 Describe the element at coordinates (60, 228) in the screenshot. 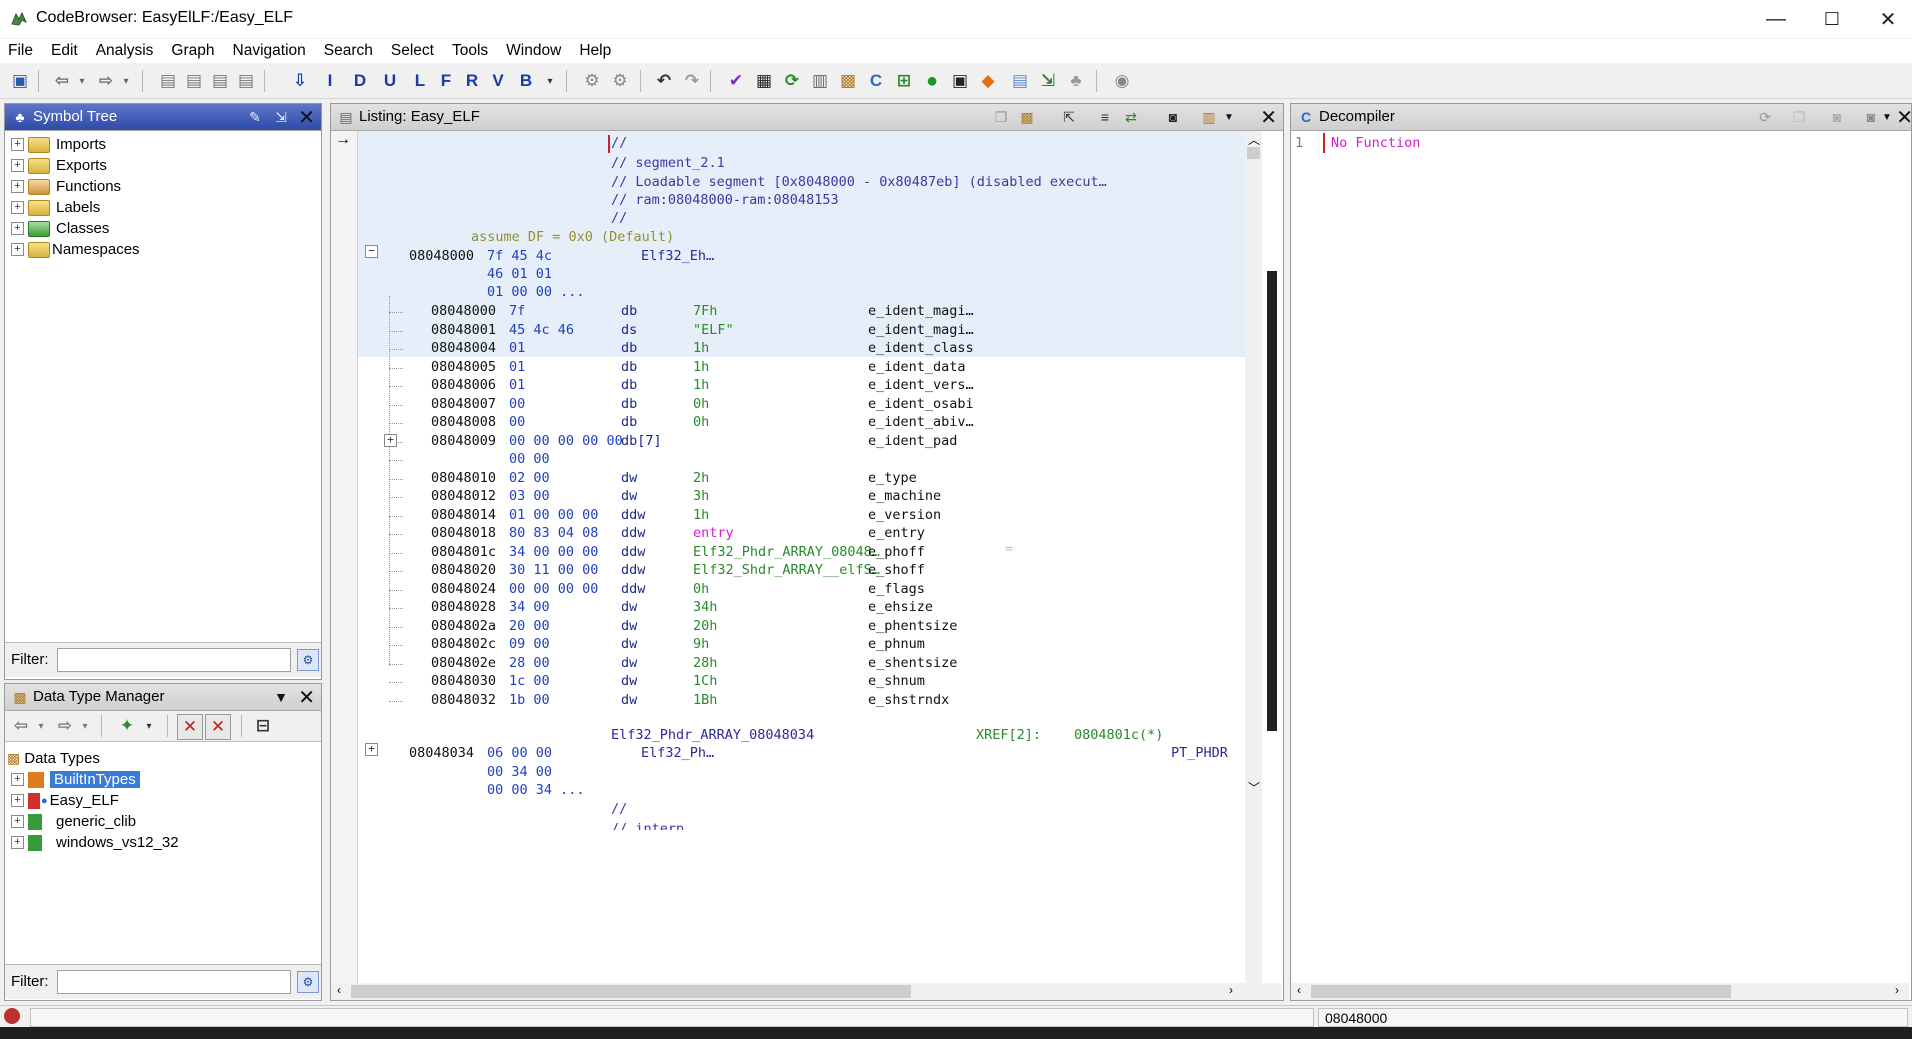

I see `tree-item-classes: + Classes` at that location.